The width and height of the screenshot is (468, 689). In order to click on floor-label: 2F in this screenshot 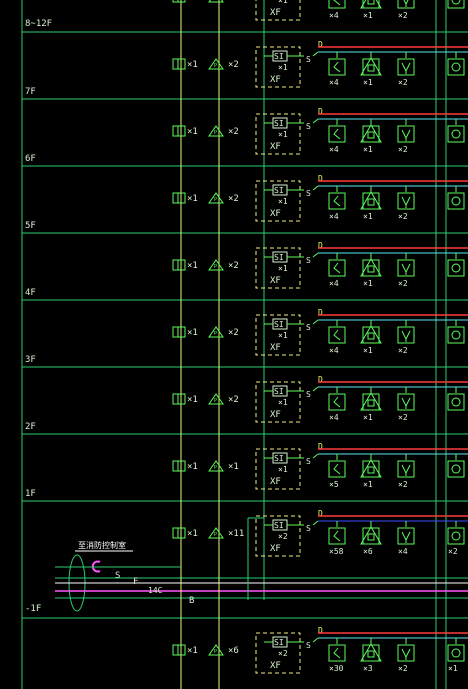, I will do `click(30, 427)`.